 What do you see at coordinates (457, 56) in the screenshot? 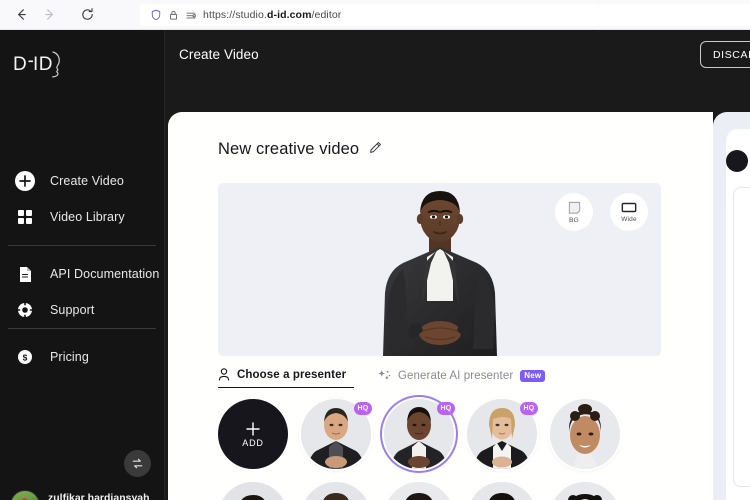
I see `app-header: Create Video DISCARD` at bounding box center [457, 56].